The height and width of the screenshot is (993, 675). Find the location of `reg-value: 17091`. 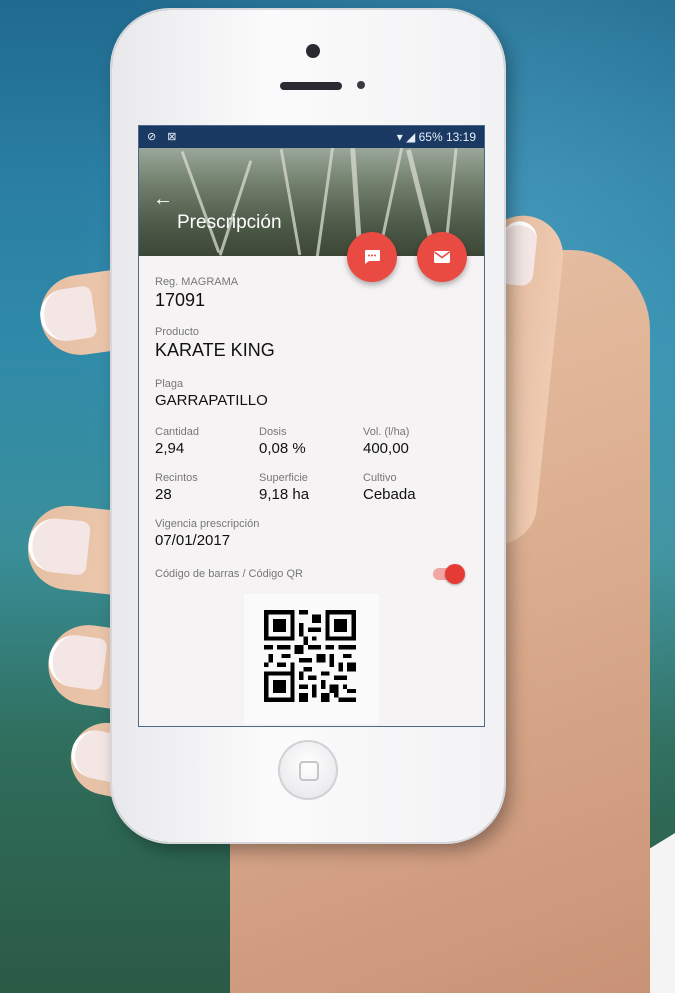

reg-value: 17091 is located at coordinates (180, 300).